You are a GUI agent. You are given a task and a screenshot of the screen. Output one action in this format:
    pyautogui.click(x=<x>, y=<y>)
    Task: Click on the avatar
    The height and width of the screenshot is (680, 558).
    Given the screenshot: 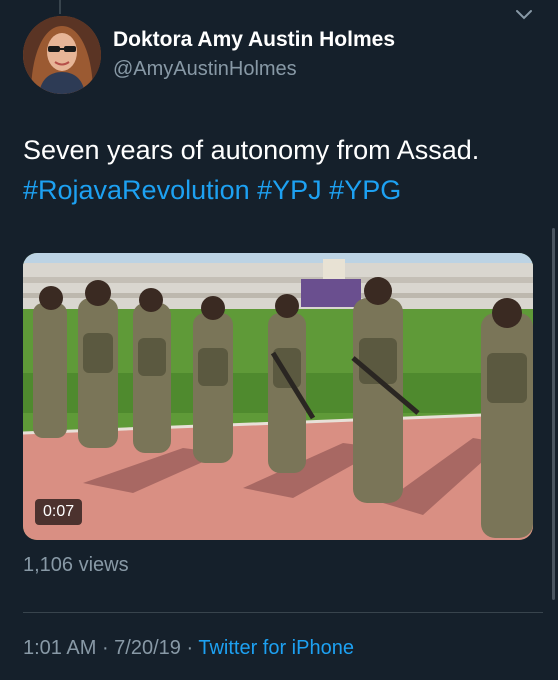 What is the action you would take?
    pyautogui.click(x=62, y=55)
    